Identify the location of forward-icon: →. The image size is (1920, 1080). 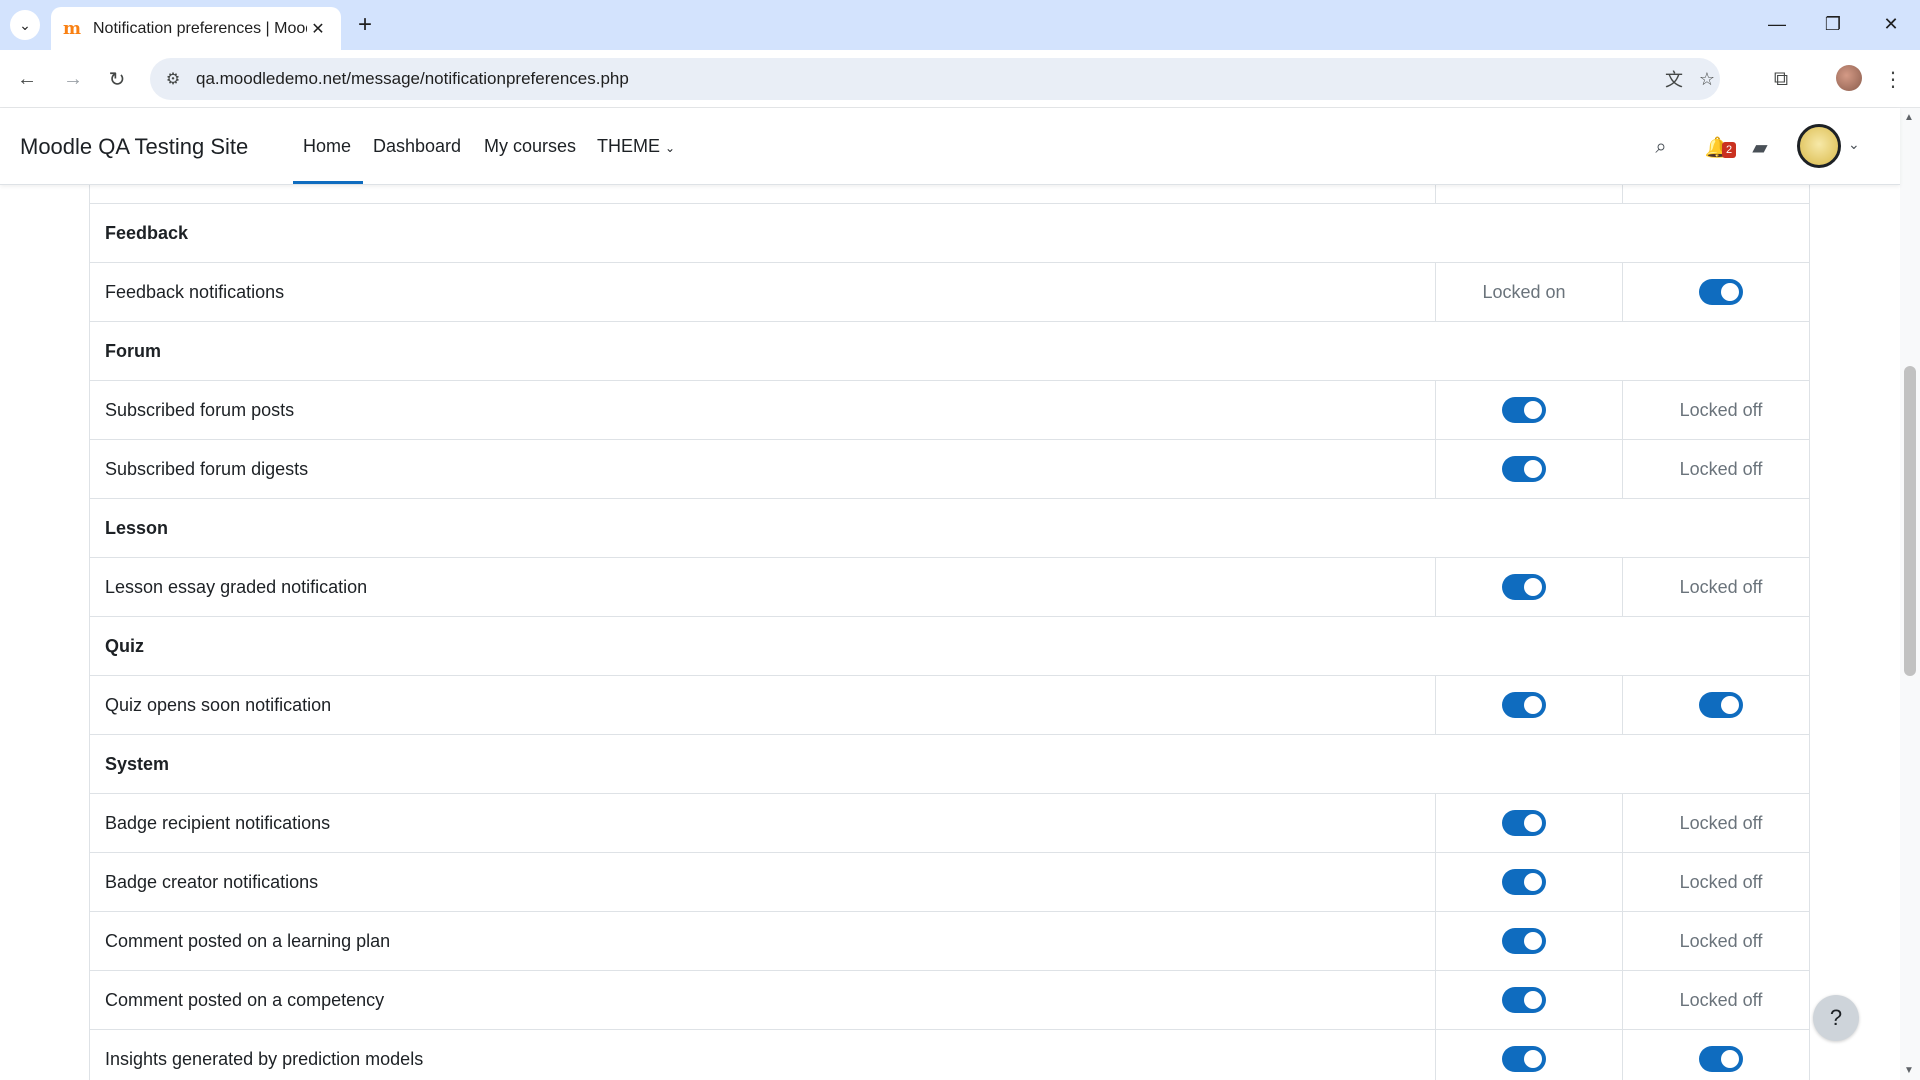
(73, 79).